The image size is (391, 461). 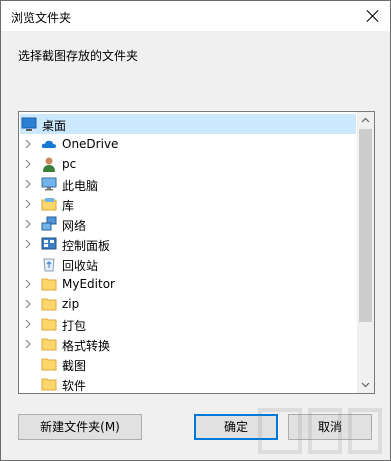 I want to click on tree-item-format-conversion: 格式转换, so click(x=188, y=344).